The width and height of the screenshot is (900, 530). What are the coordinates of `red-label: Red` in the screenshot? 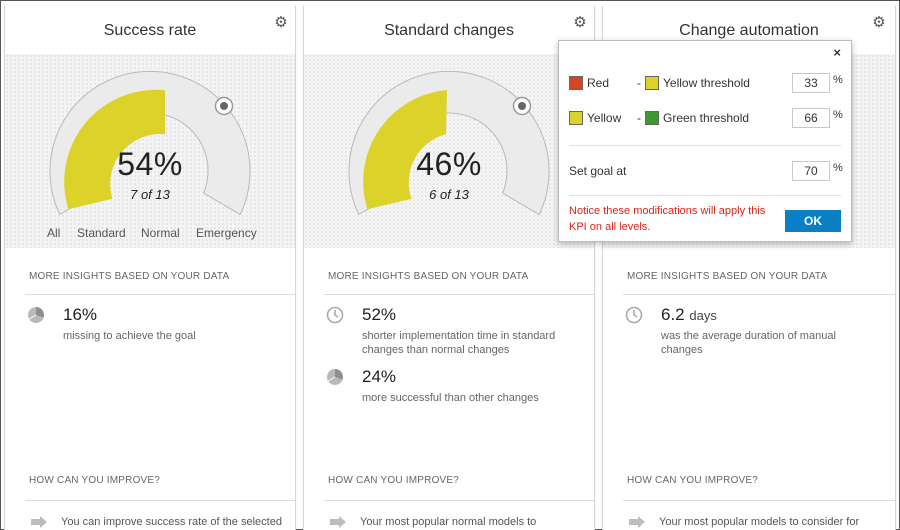 It's located at (598, 83).